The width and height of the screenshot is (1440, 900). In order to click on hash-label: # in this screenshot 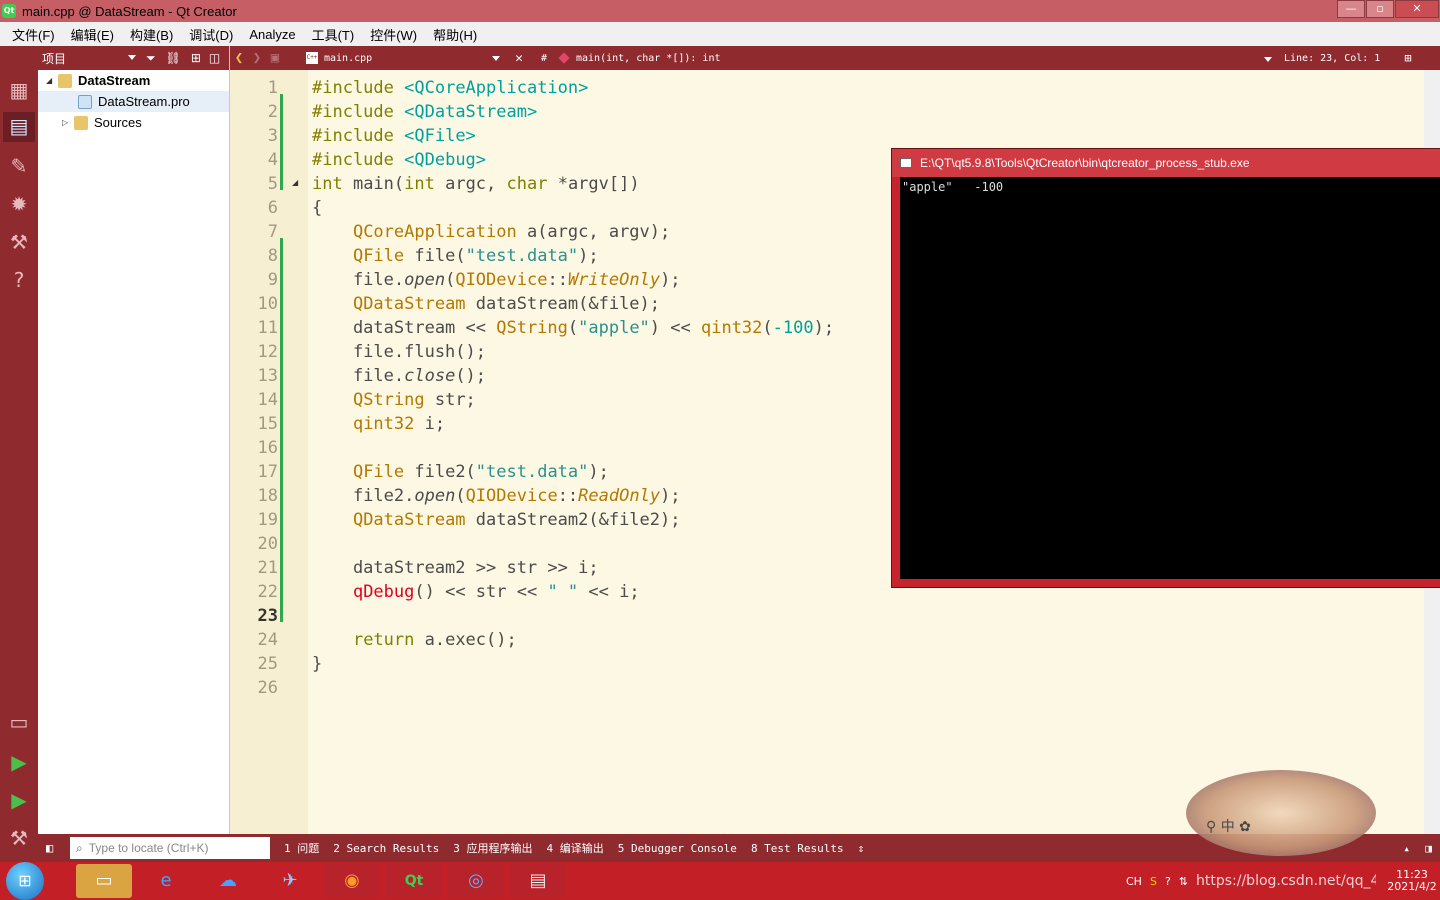, I will do `click(544, 58)`.